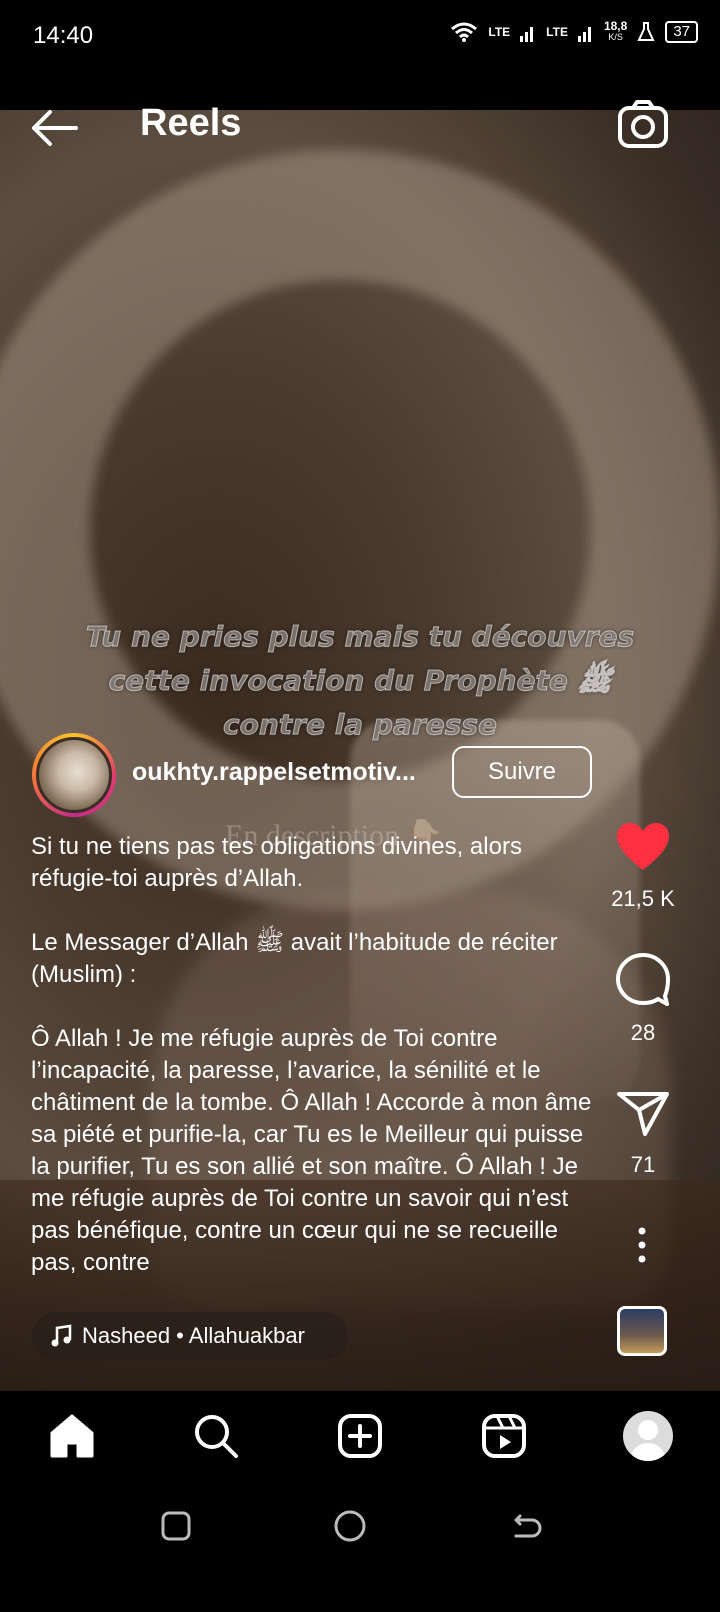 The height and width of the screenshot is (1612, 720). Describe the element at coordinates (642, 1331) in the screenshot. I see `audio-thumbnail` at that location.